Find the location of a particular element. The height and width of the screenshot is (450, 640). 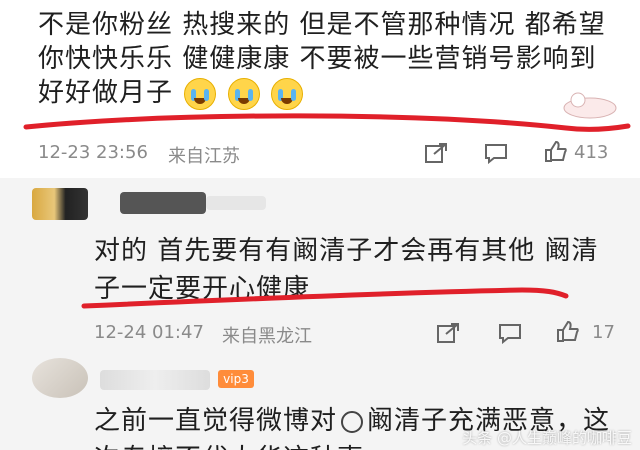

comment-text-pre: 之前一直觉得微博对 is located at coordinates (216, 421).